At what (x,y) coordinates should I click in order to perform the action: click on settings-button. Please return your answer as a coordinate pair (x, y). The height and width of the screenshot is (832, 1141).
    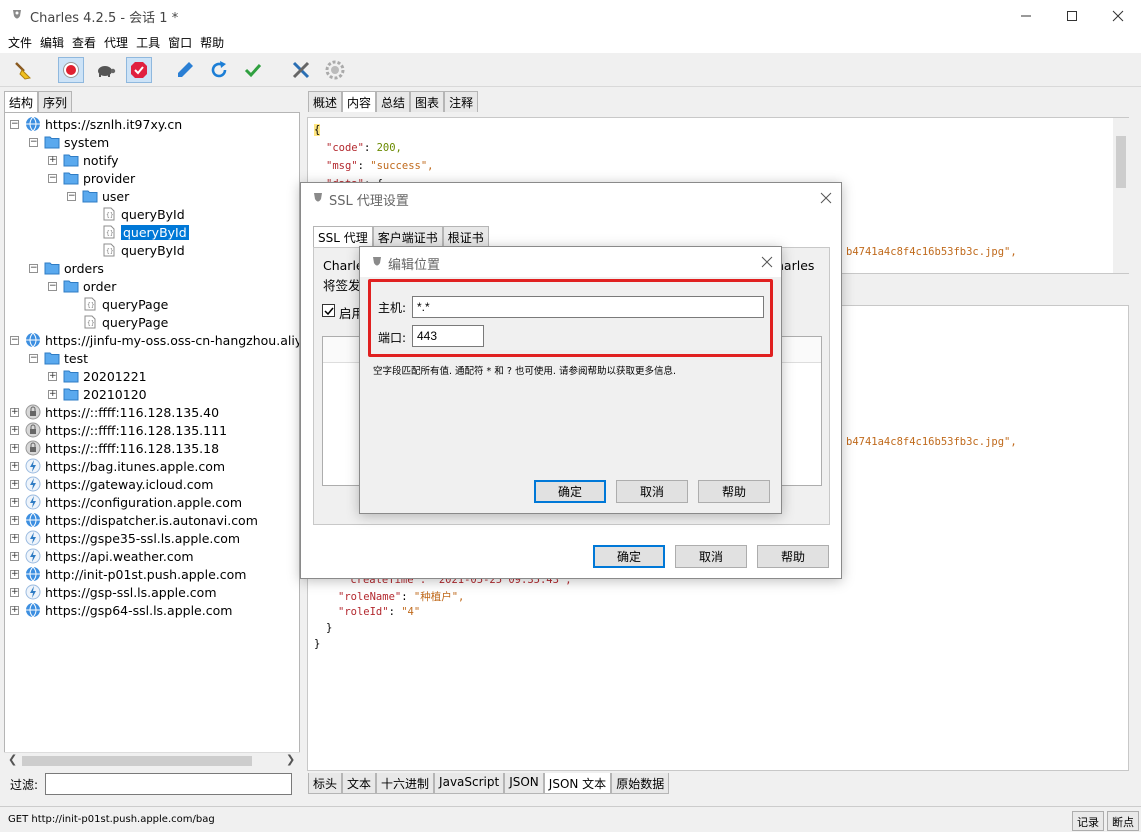
    Looking at the image, I should click on (335, 70).